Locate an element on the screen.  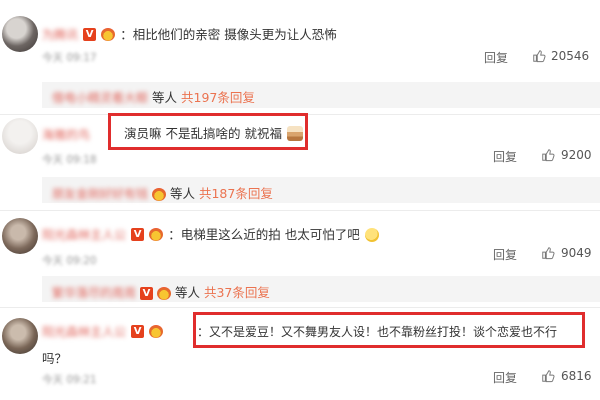
like-count: 9200 is located at coordinates (576, 155).